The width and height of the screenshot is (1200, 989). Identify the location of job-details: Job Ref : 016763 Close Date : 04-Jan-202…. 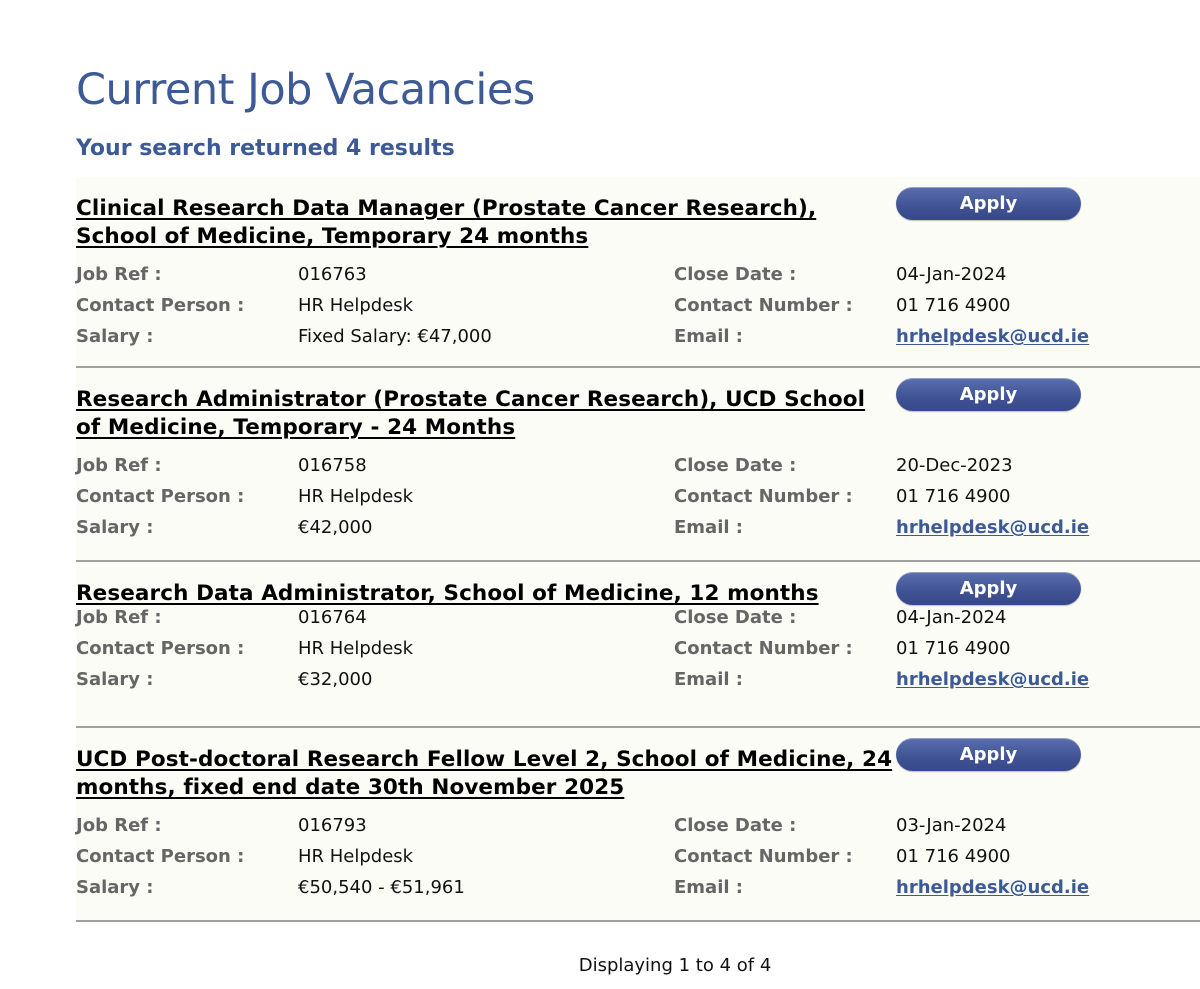
(638, 309).